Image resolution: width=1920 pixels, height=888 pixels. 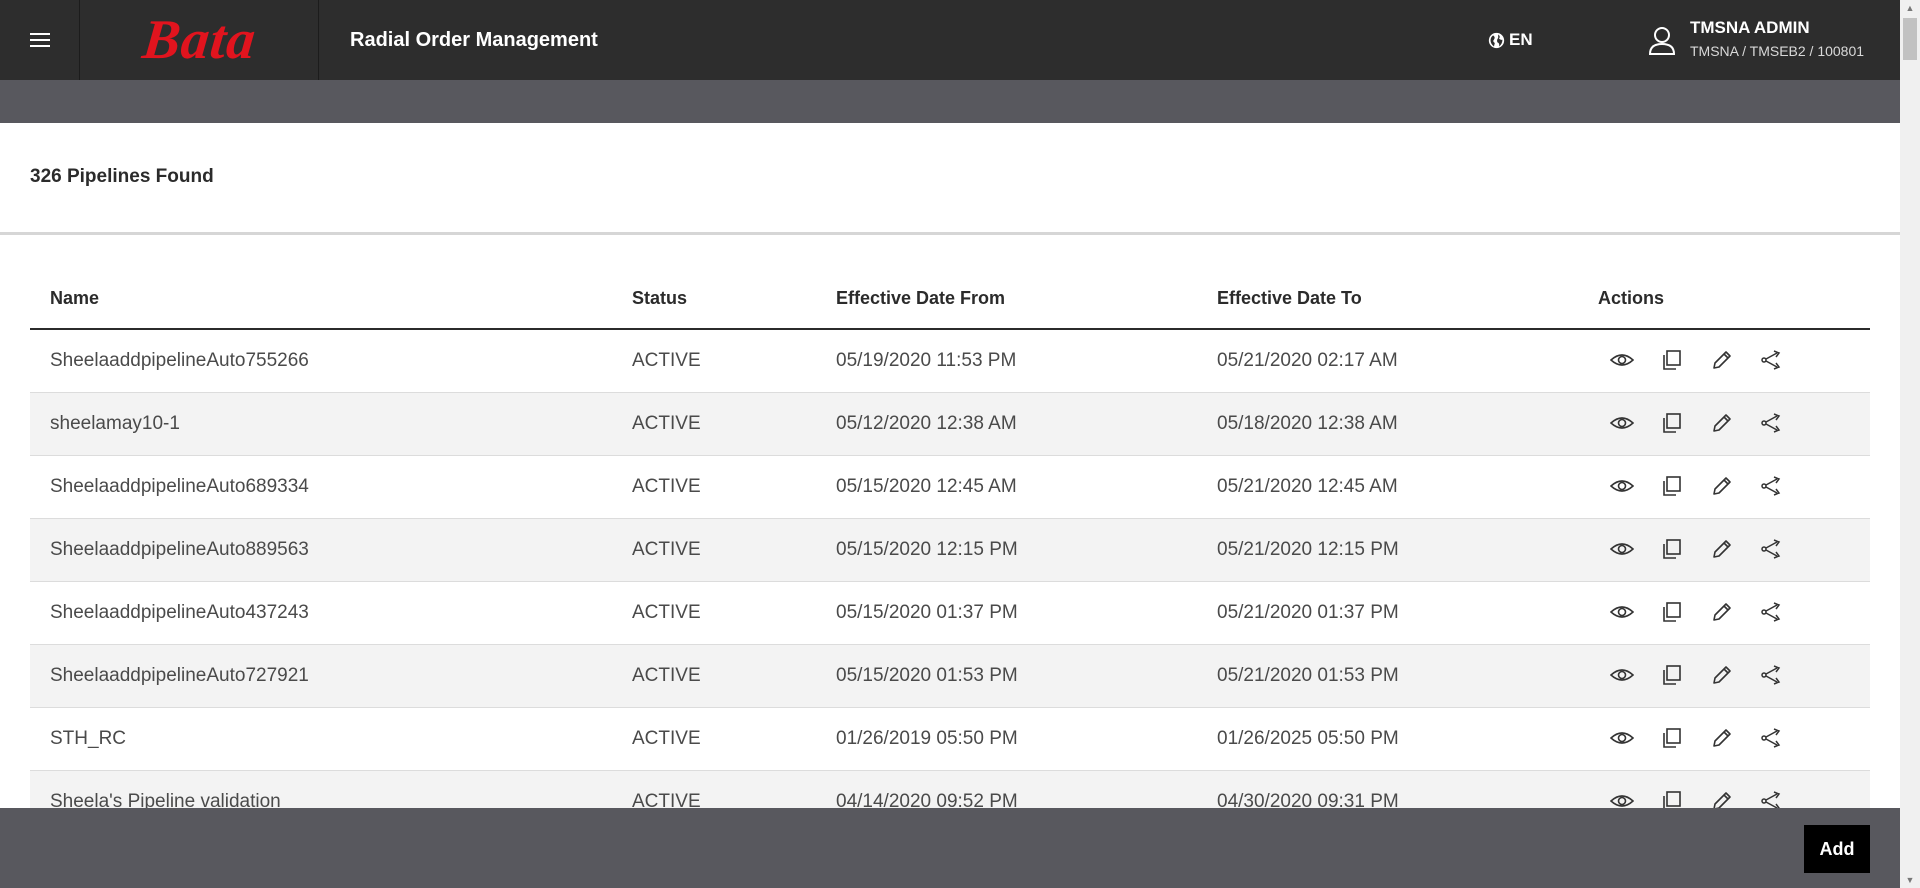 What do you see at coordinates (1631, 298) in the screenshot?
I see `column-header-actions: Actions` at bounding box center [1631, 298].